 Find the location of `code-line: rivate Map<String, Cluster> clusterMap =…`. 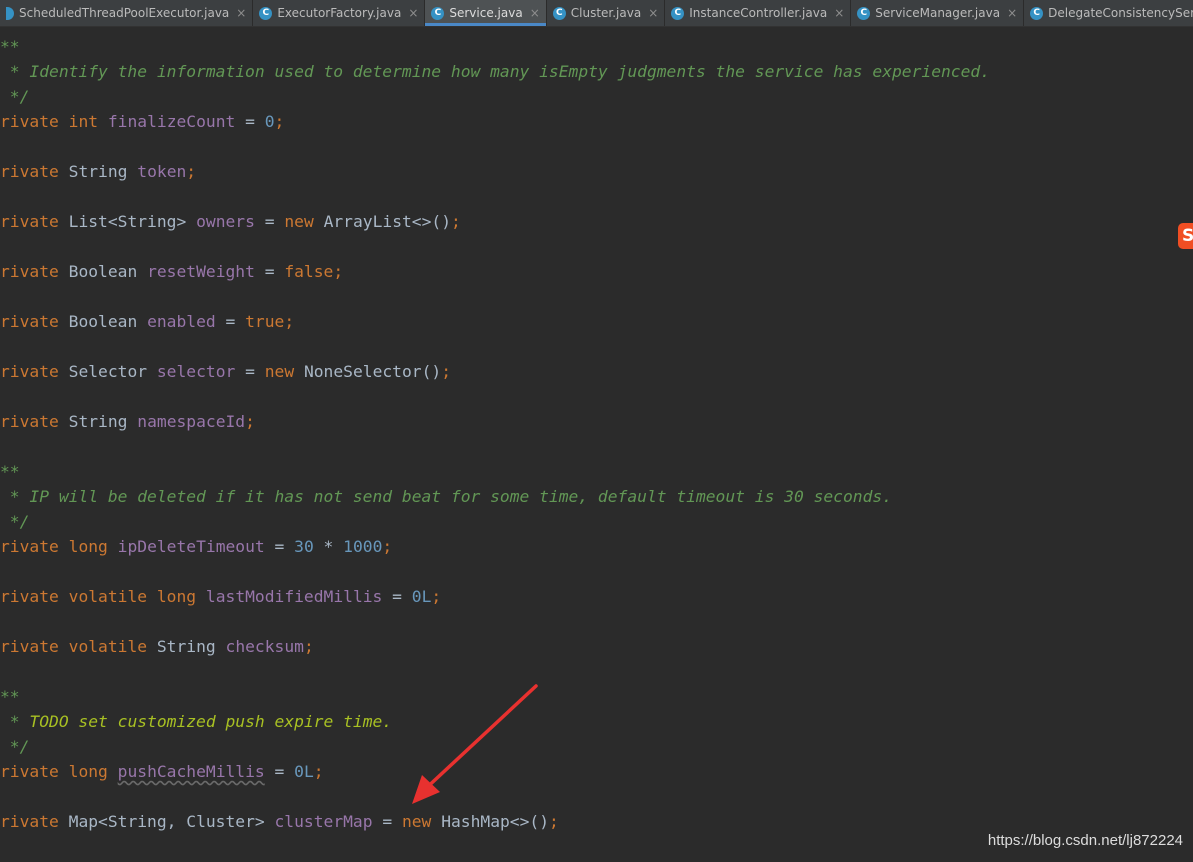

code-line: rivate Map<String, Cluster> clusterMap =… is located at coordinates (279, 821).